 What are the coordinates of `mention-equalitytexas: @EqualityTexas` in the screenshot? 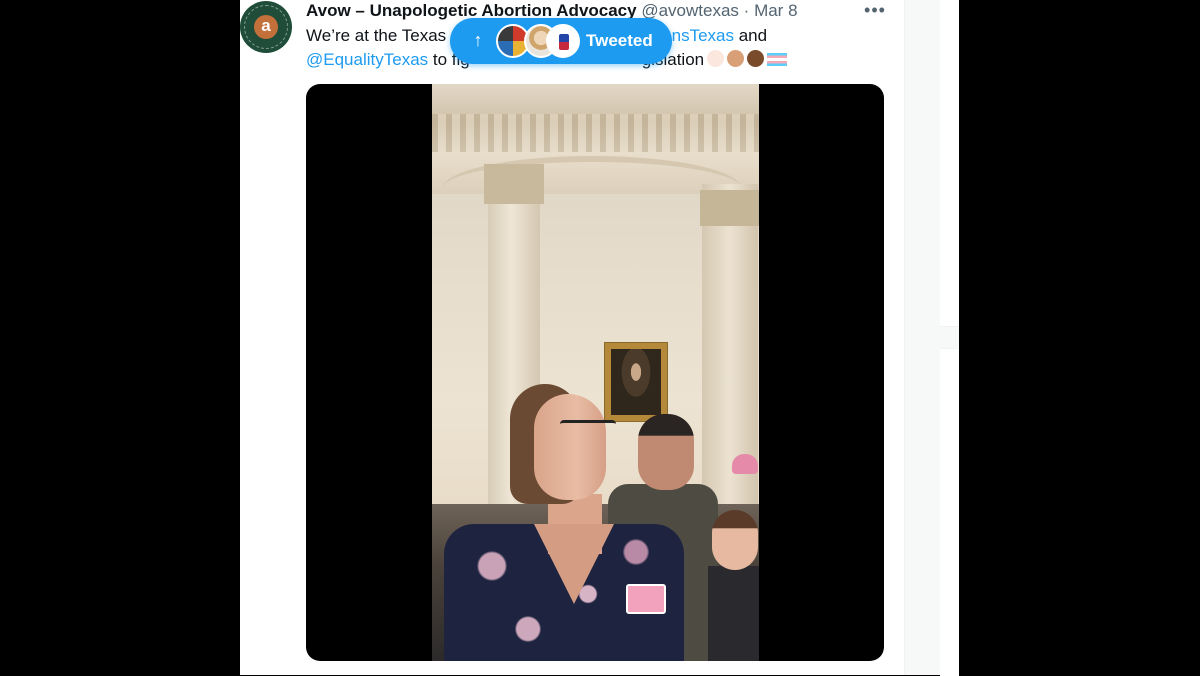 It's located at (367, 59).